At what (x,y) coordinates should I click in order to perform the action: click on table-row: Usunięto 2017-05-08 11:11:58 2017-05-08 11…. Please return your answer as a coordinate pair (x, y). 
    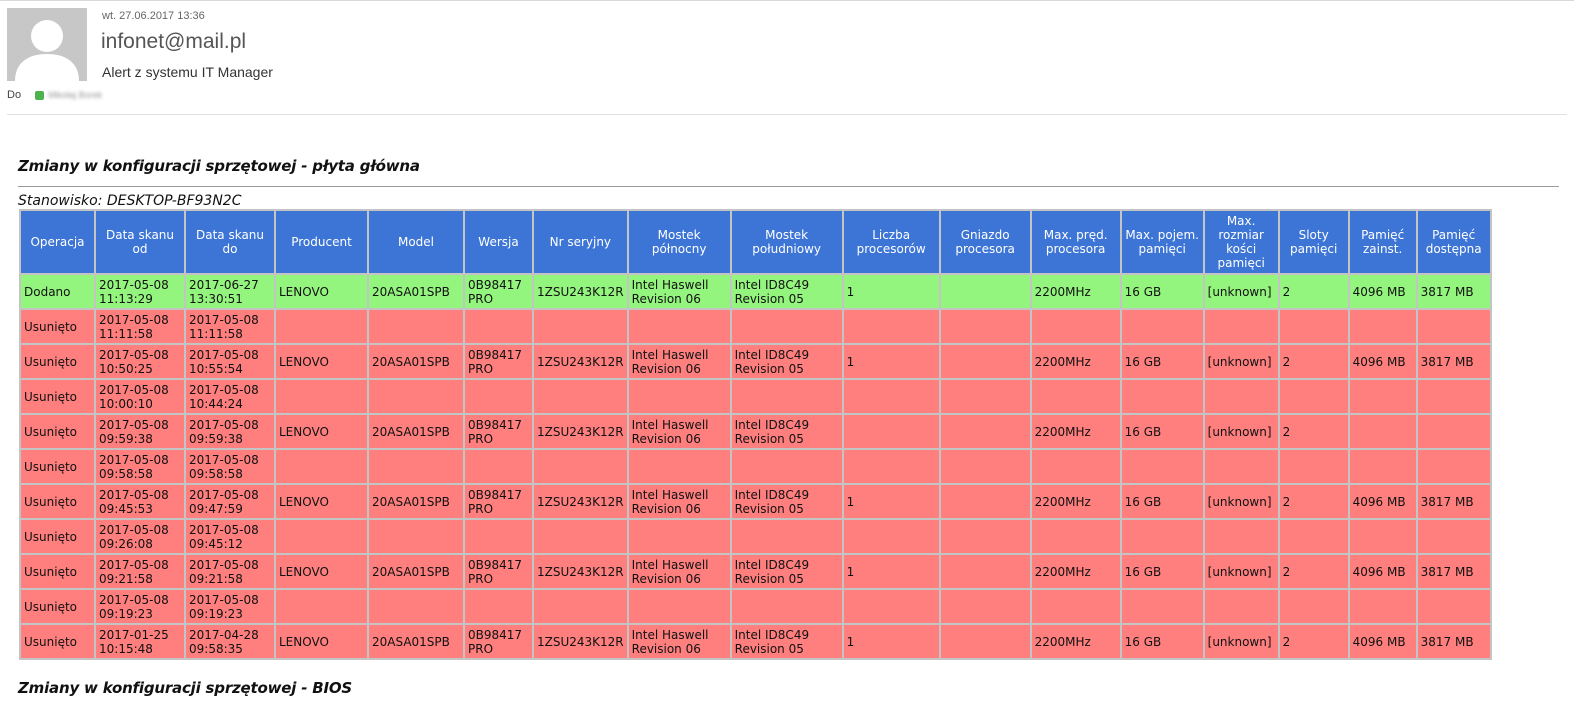
    Looking at the image, I should click on (755, 326).